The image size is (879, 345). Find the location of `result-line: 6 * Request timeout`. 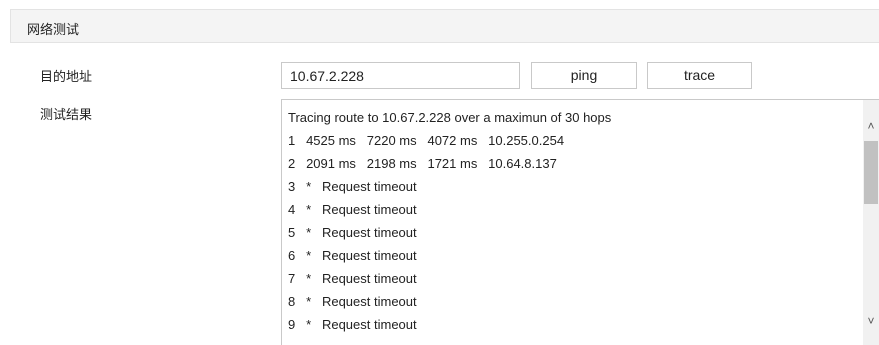

result-line: 6 * Request timeout is located at coordinates (352, 255).